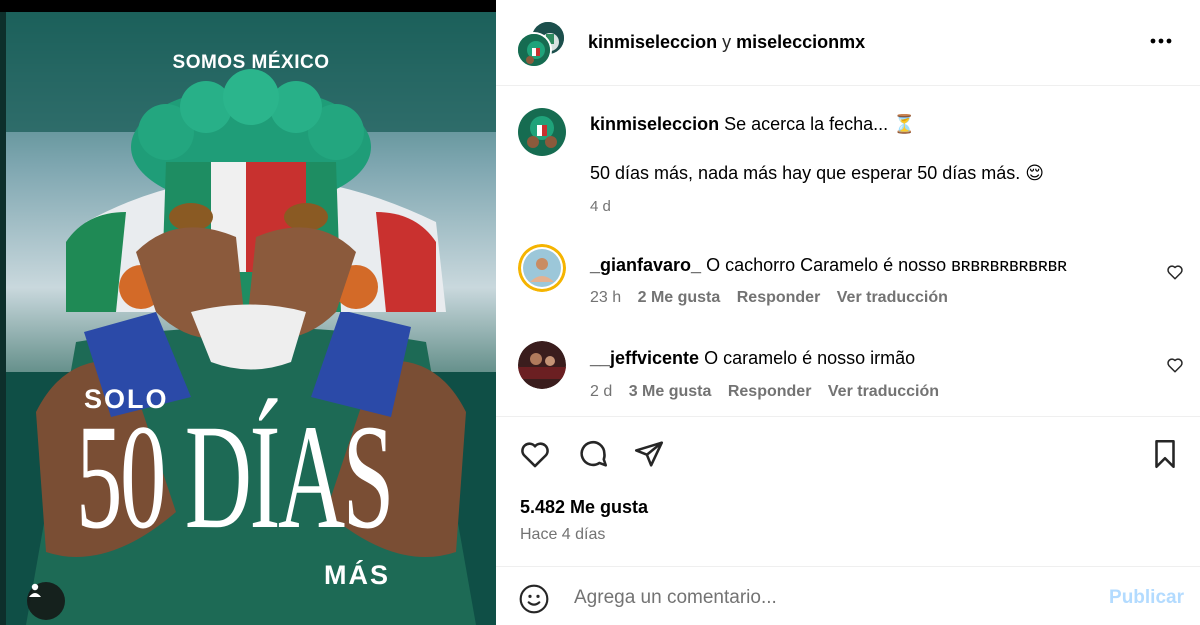 Image resolution: width=1200 pixels, height=625 pixels. What do you see at coordinates (605, 297) in the screenshot?
I see `comment-time: 23 h` at bounding box center [605, 297].